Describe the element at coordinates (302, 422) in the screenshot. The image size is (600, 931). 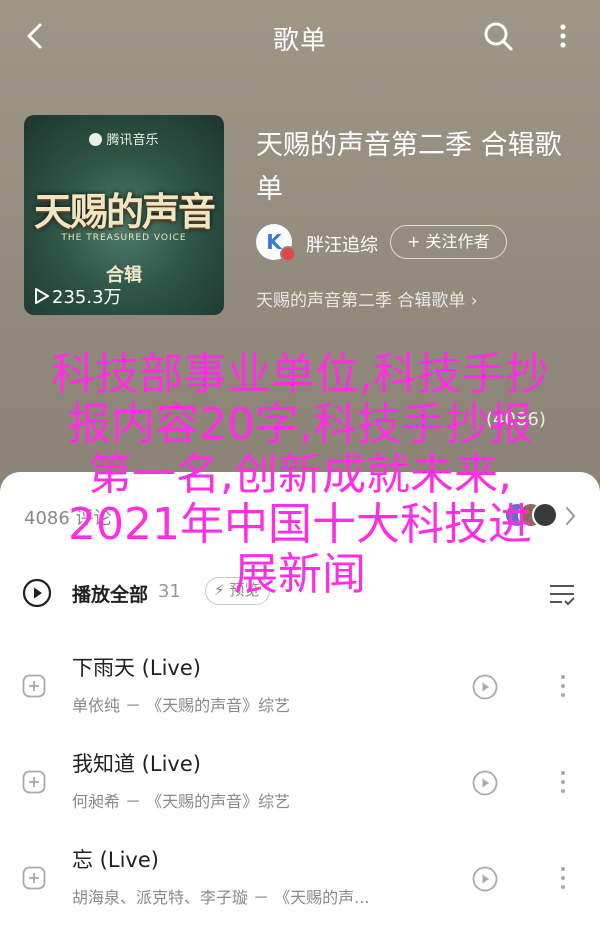
I see `stats-row: (4086)` at that location.